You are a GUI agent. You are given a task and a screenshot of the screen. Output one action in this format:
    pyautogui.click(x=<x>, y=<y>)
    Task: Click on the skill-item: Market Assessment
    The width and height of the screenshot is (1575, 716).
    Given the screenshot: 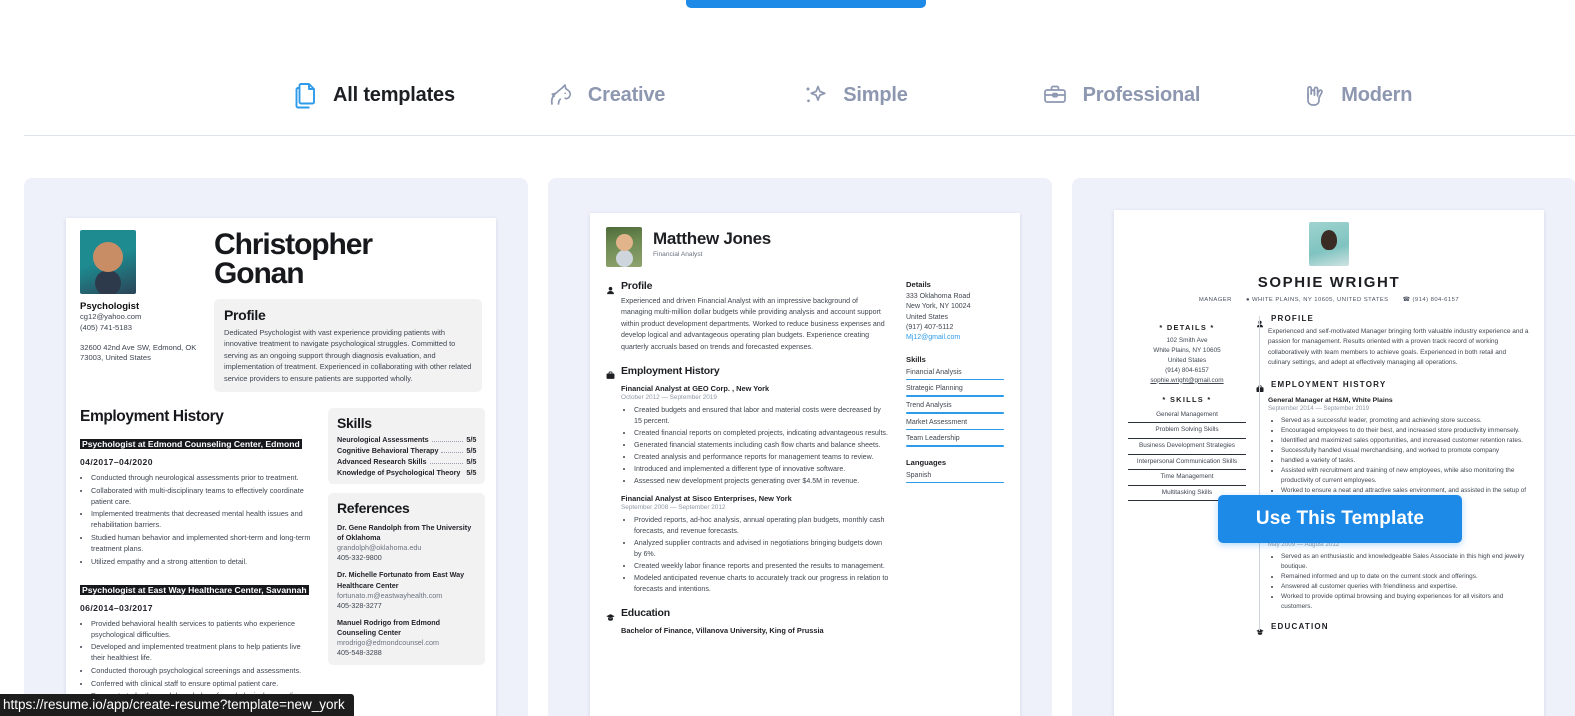 What is the action you would take?
    pyautogui.click(x=955, y=425)
    